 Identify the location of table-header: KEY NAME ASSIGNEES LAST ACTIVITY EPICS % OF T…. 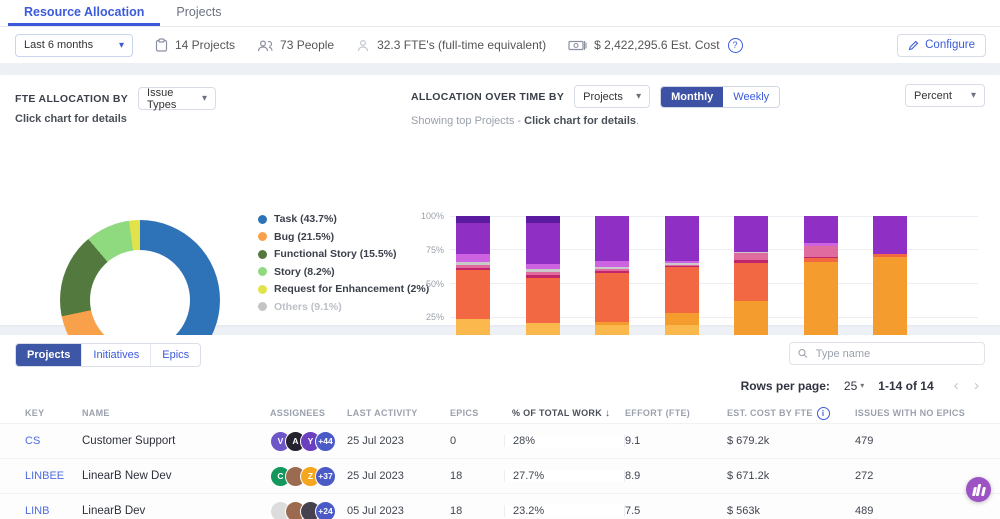
(500, 413).